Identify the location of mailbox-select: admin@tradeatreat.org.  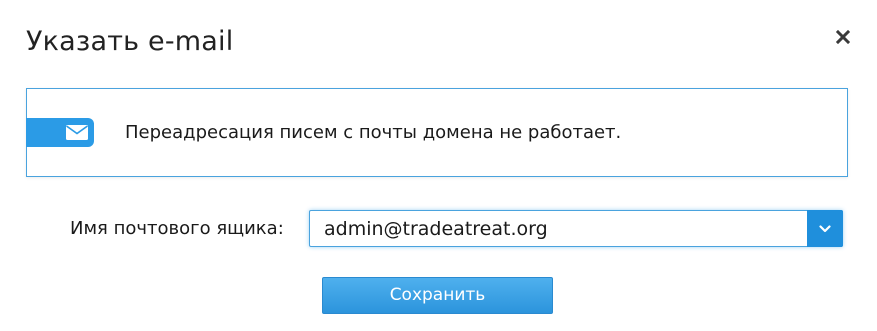
(576, 228).